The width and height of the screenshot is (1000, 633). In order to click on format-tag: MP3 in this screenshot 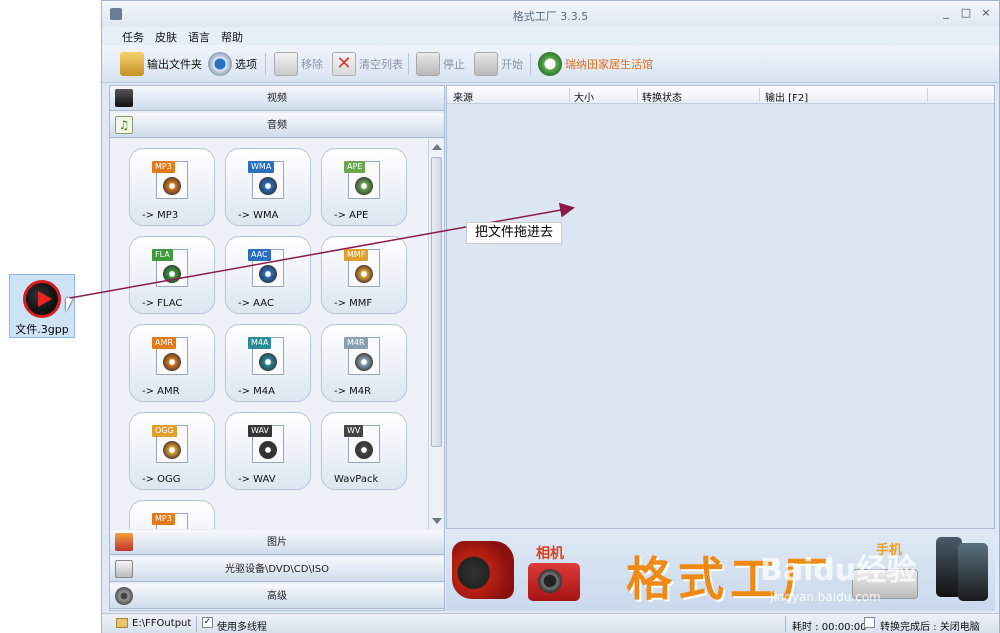, I will do `click(163, 519)`.